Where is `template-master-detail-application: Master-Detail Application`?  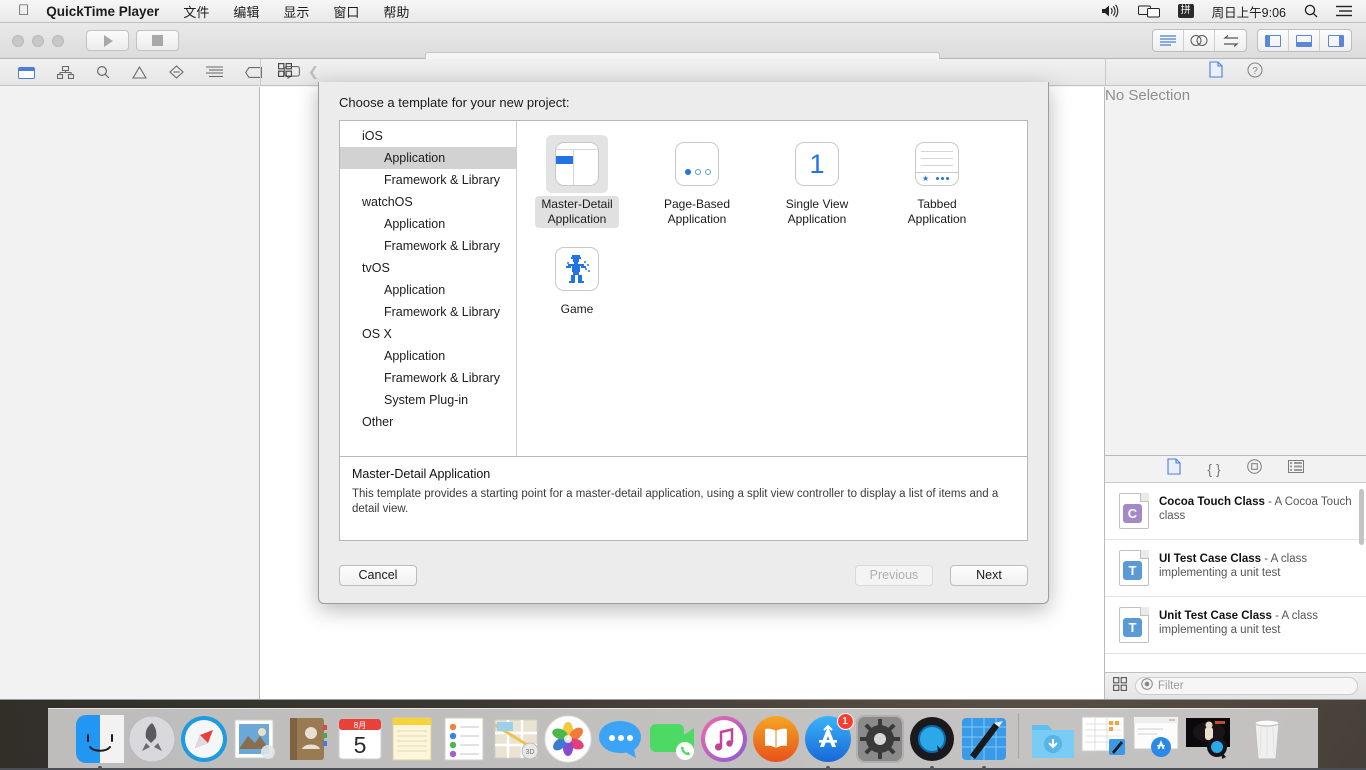 template-master-detail-application: Master-Detail Application is located at coordinates (577, 181).